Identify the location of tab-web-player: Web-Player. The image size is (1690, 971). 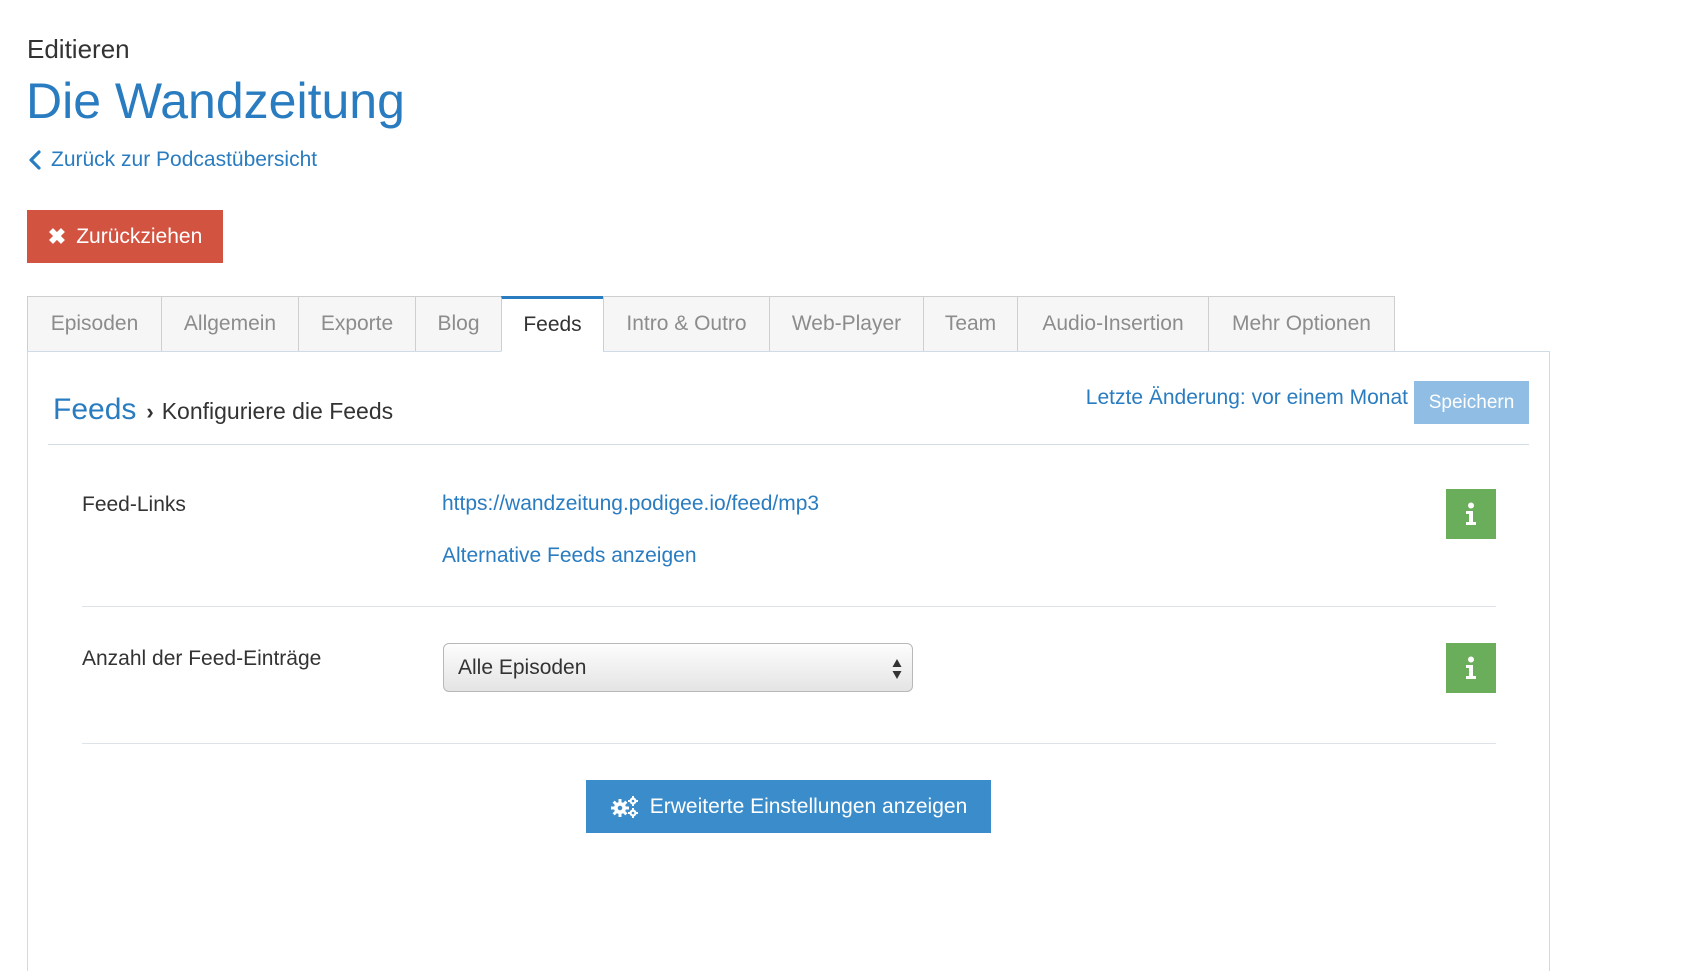
(846, 324).